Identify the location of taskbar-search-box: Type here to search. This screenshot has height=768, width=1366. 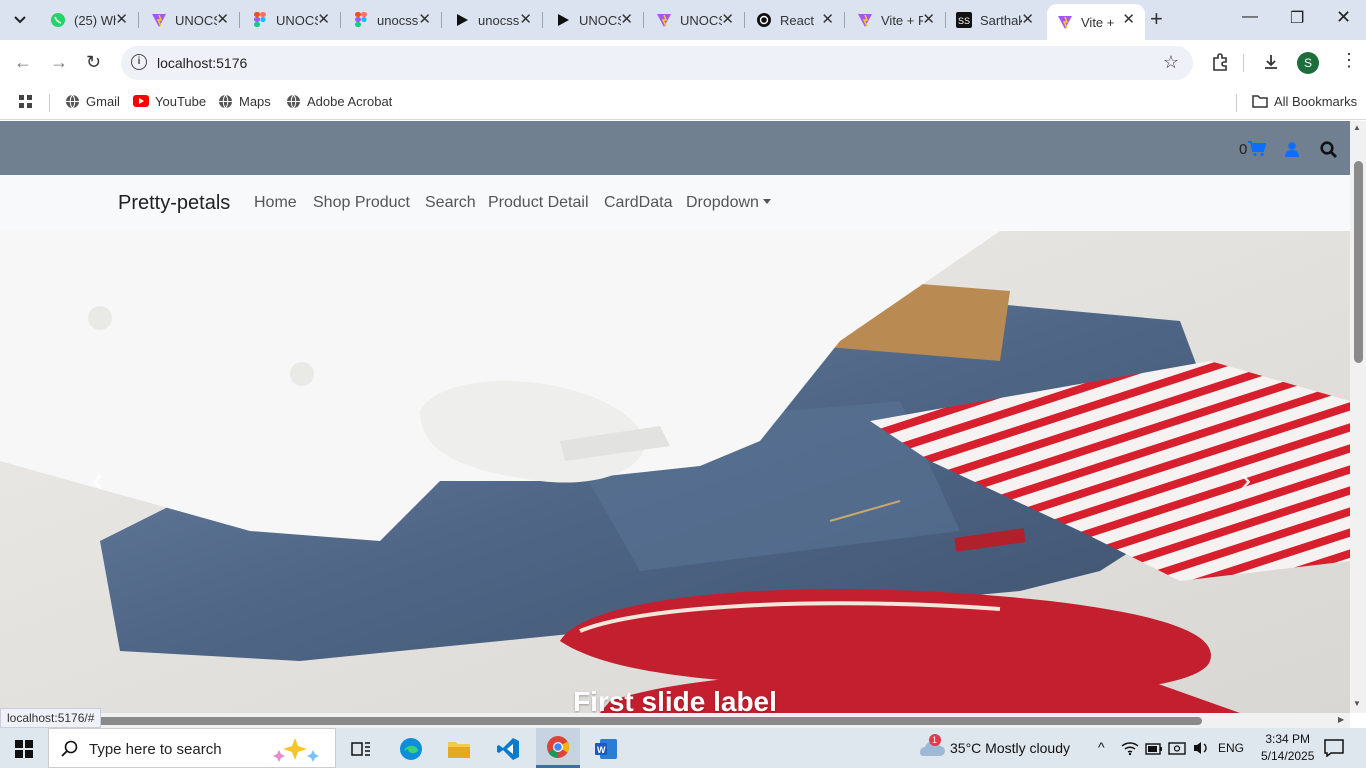
(192, 748).